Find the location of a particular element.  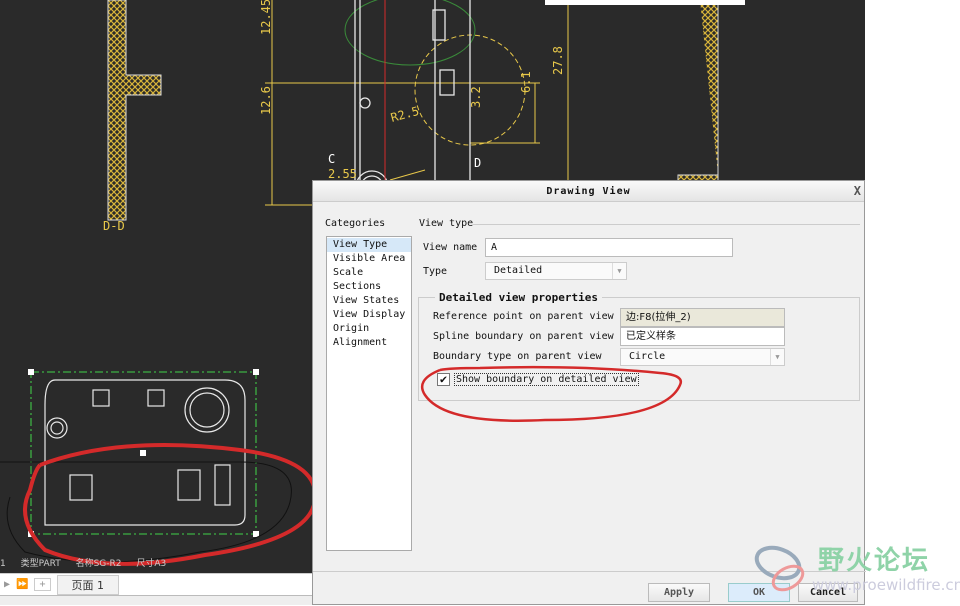

category-sections: Sections is located at coordinates (369, 287).